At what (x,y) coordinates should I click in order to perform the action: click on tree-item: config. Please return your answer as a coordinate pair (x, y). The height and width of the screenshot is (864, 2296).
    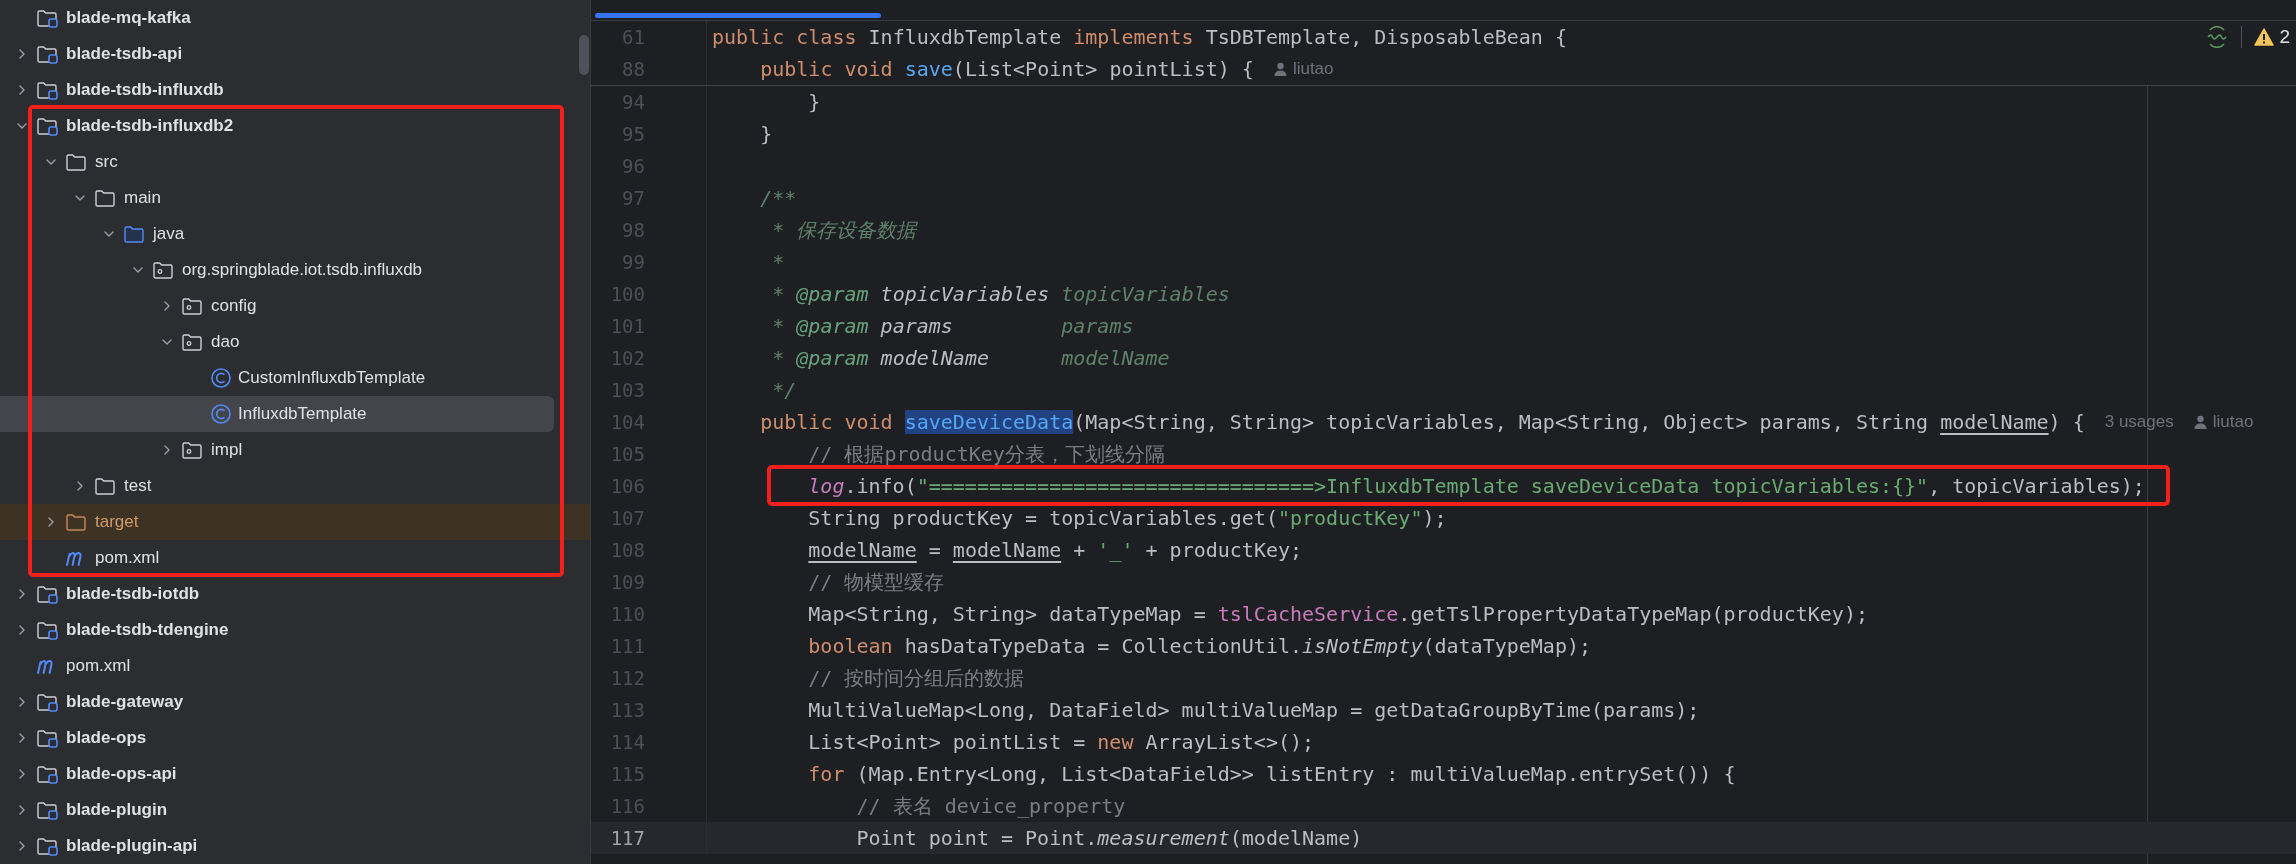
    Looking at the image, I should click on (295, 306).